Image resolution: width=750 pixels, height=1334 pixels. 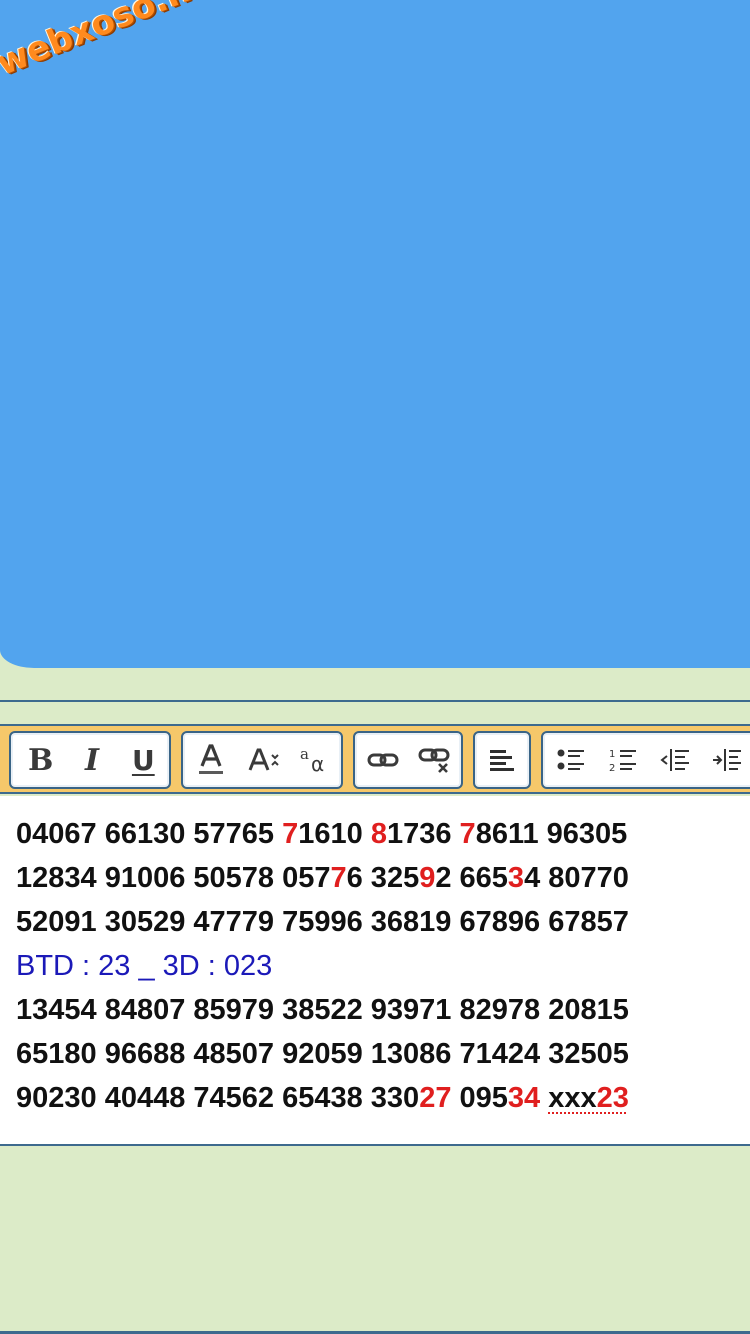 I want to click on font-group: a α, so click(x=262, y=760).